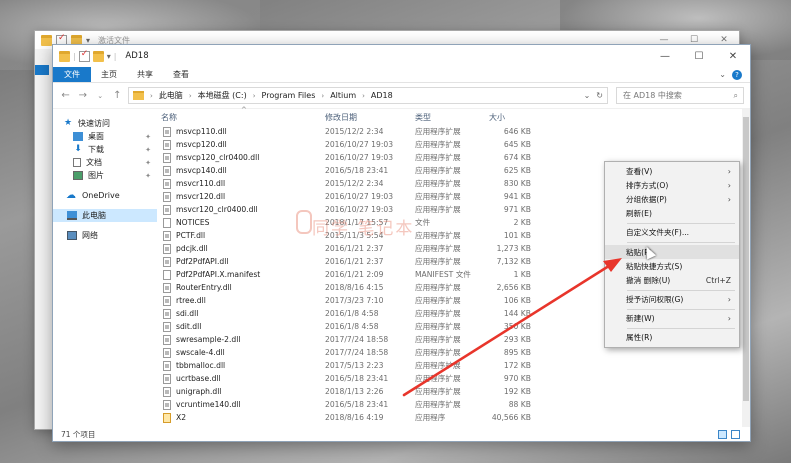 This screenshot has height=463, width=791. Describe the element at coordinates (84, 55) in the screenshot. I see `properties-icon` at that location.